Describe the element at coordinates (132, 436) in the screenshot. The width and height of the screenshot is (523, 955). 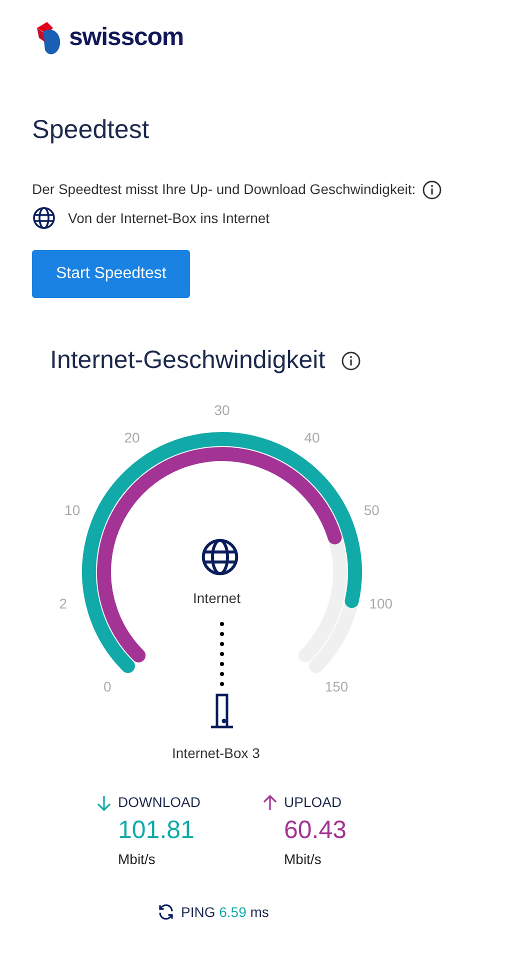
I see `tick-label: 20` at that location.